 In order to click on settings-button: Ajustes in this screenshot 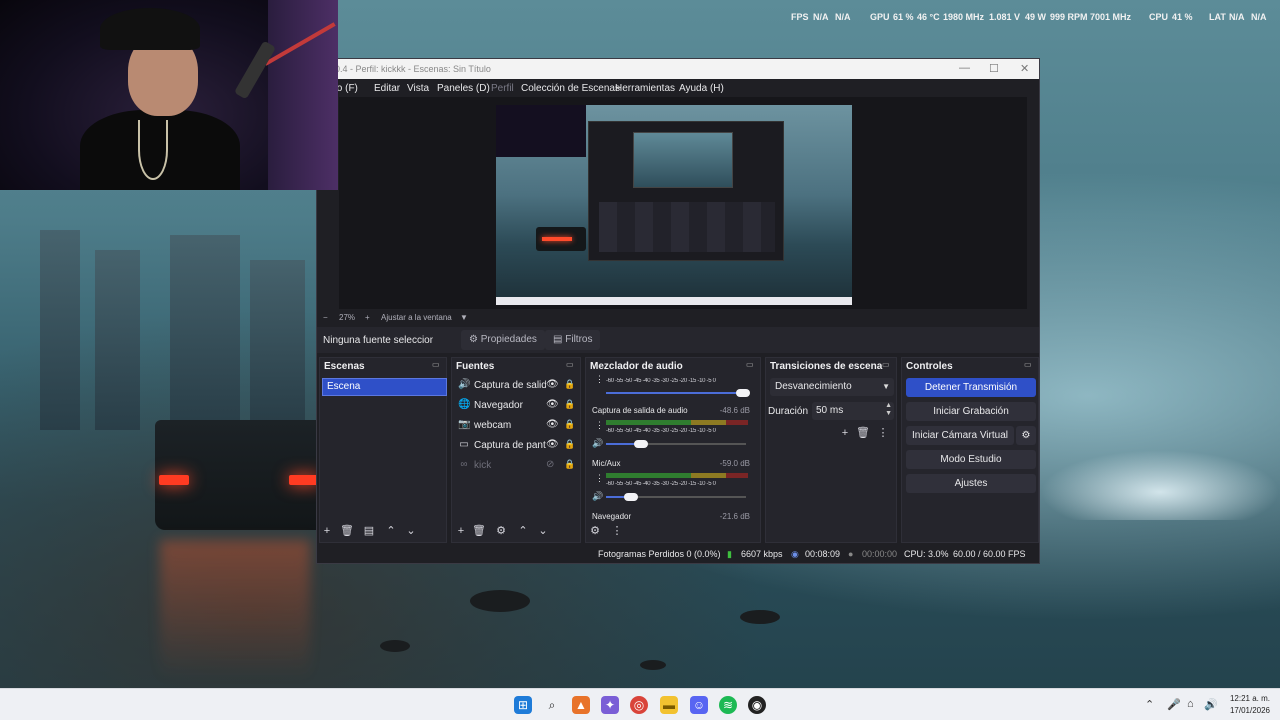, I will do `click(971, 483)`.